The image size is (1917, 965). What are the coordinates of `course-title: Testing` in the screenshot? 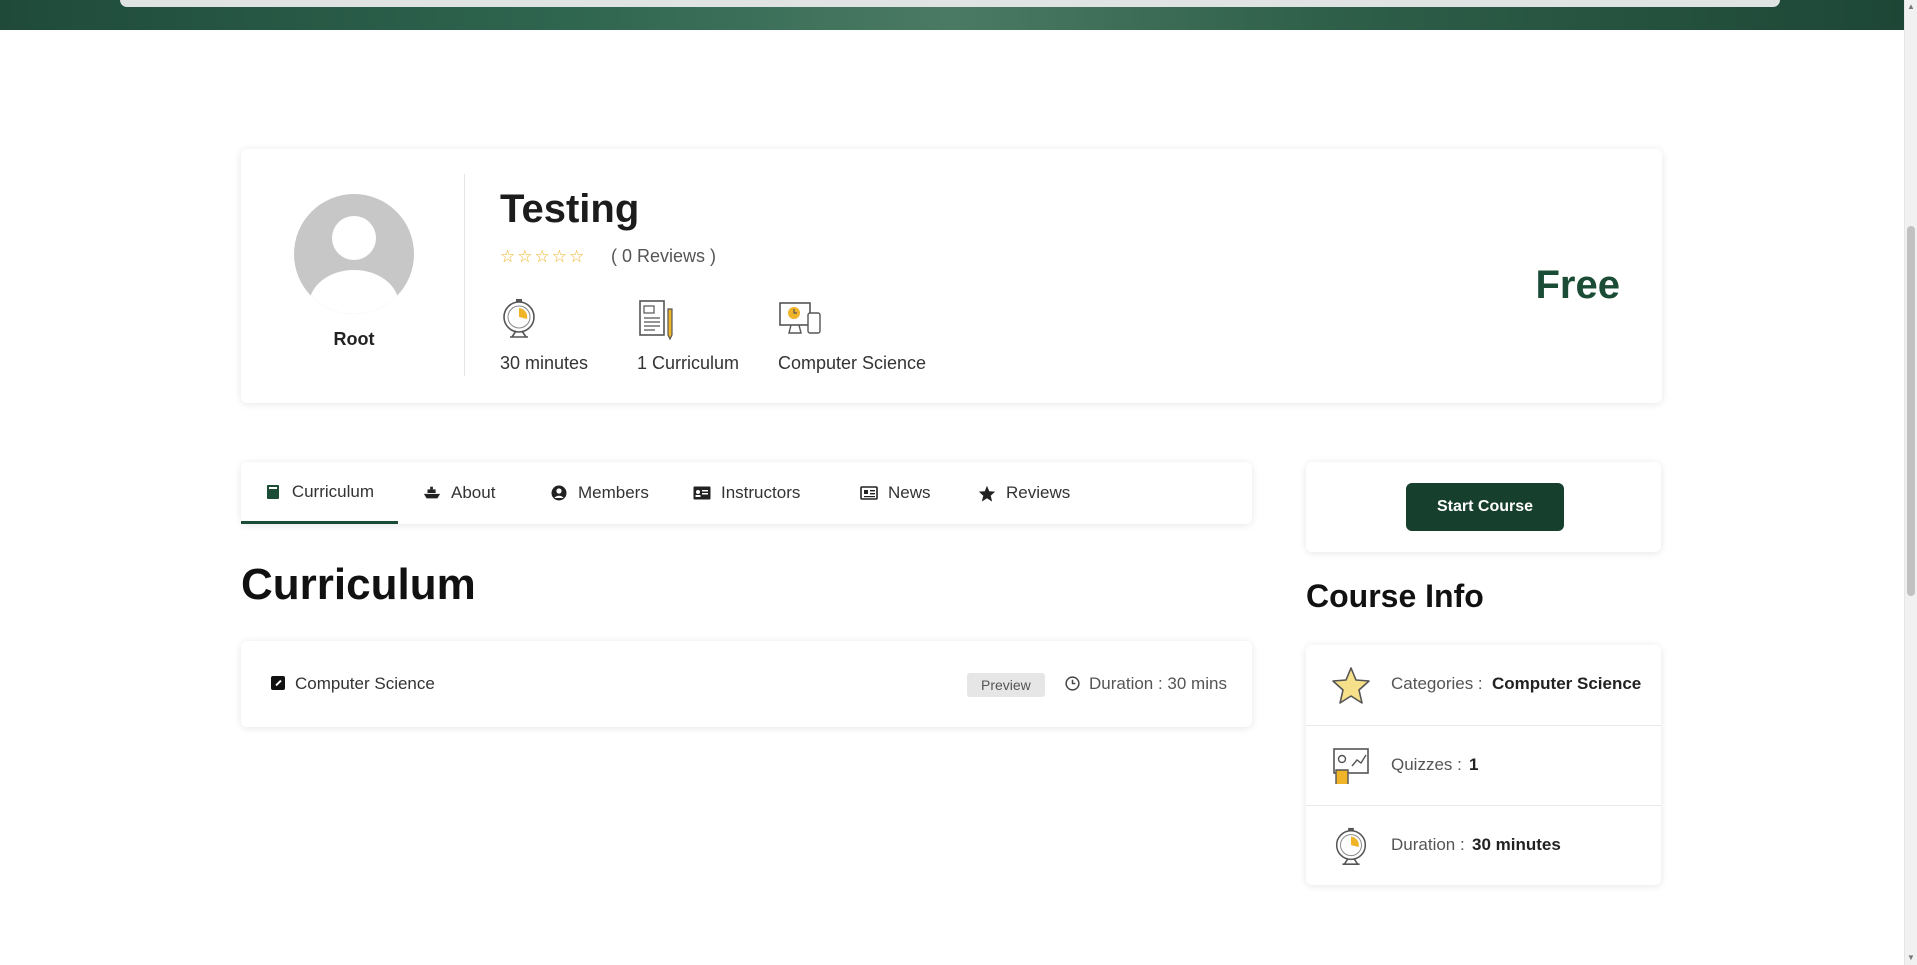 It's located at (570, 209).